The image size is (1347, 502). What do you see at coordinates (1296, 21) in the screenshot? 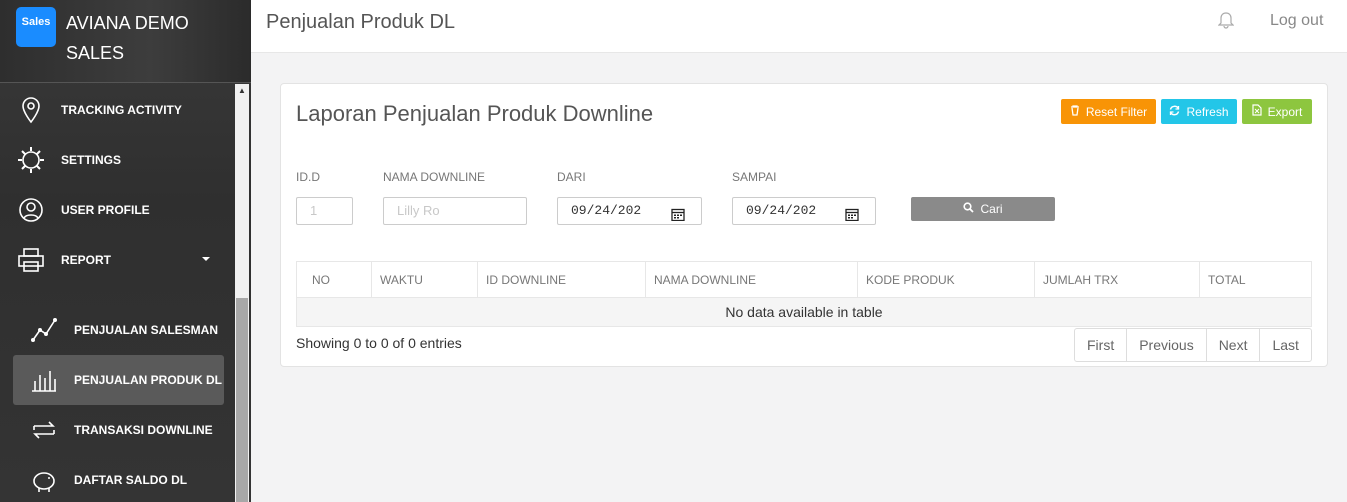
I see `logout-link: Log out` at bounding box center [1296, 21].